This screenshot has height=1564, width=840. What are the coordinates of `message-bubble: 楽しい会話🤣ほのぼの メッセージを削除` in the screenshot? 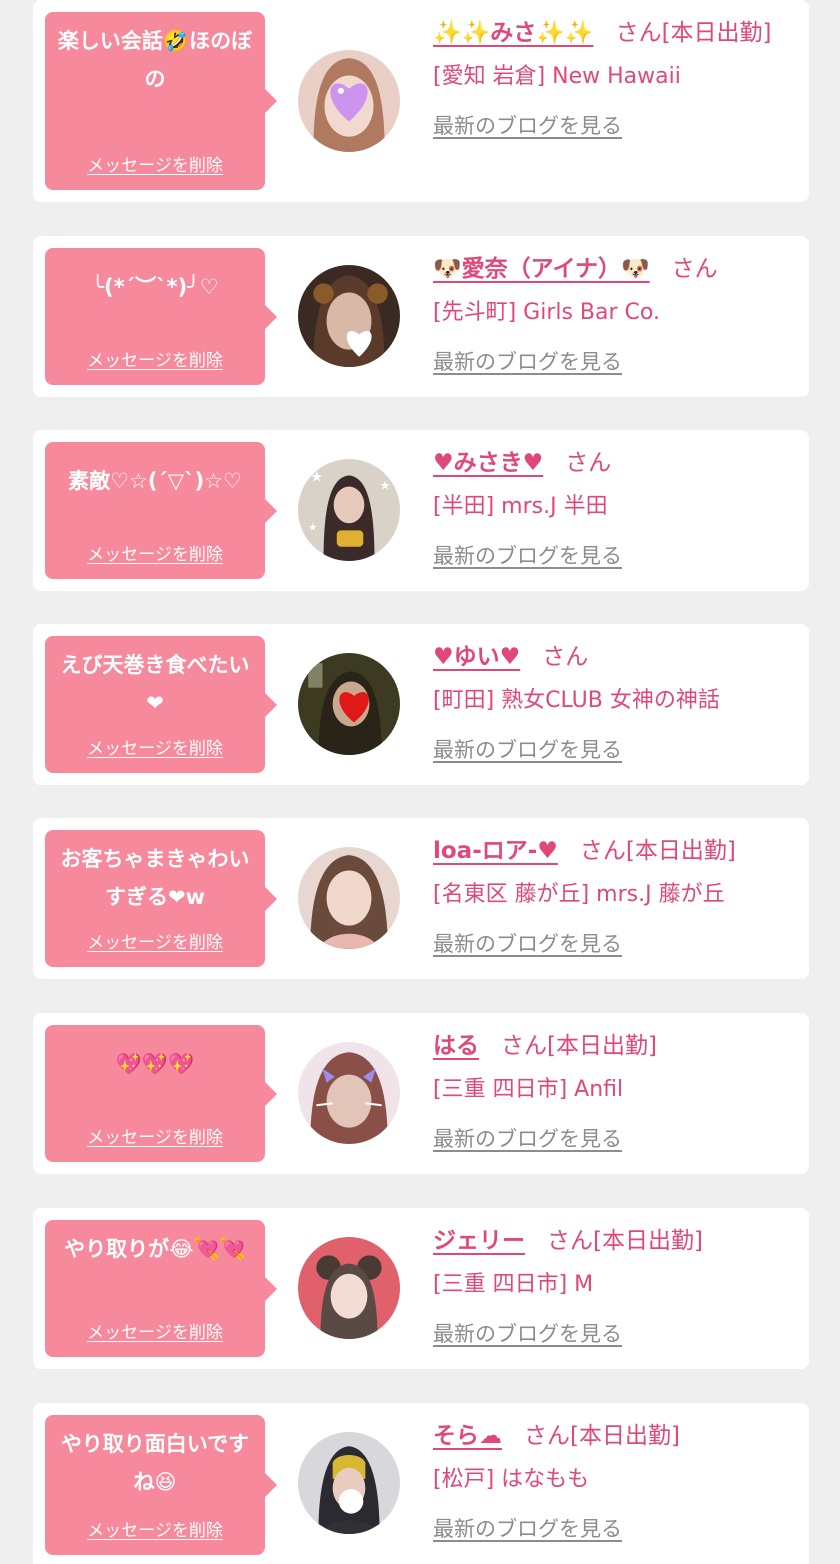 It's located at (161, 101).